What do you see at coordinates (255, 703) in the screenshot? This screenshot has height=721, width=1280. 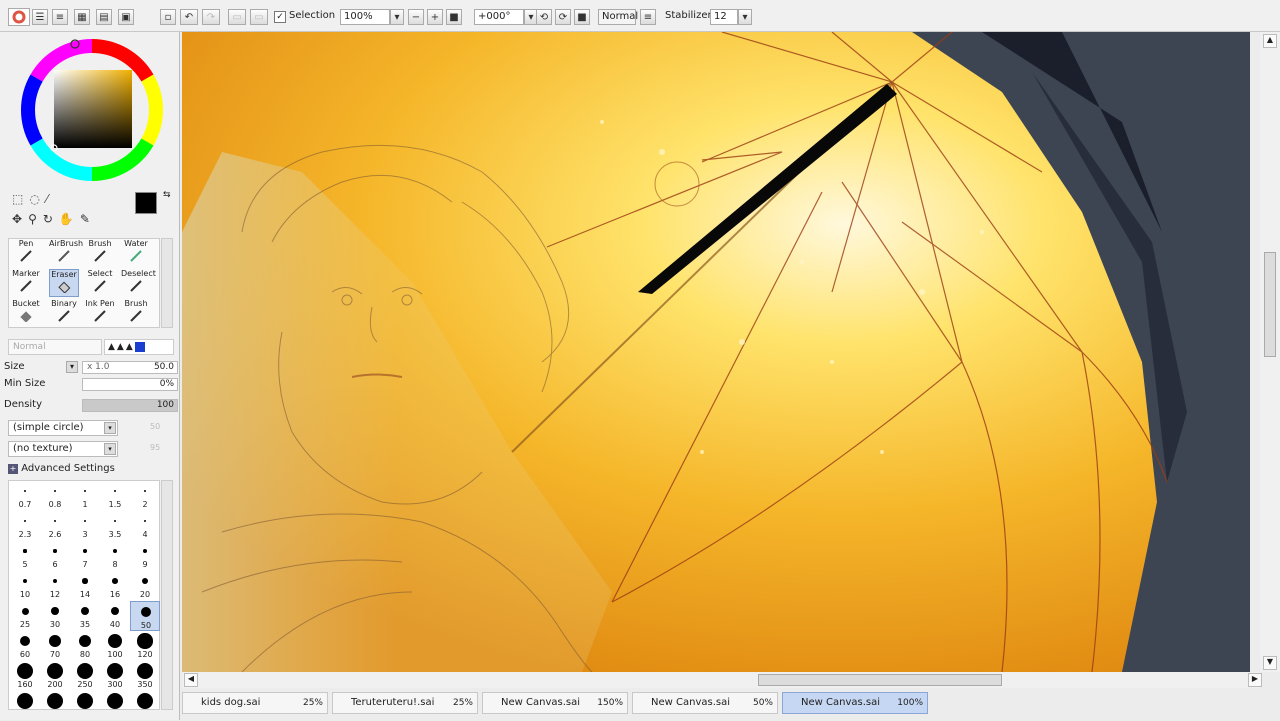 I see `tab-document-1: kids dog.sai 25%` at bounding box center [255, 703].